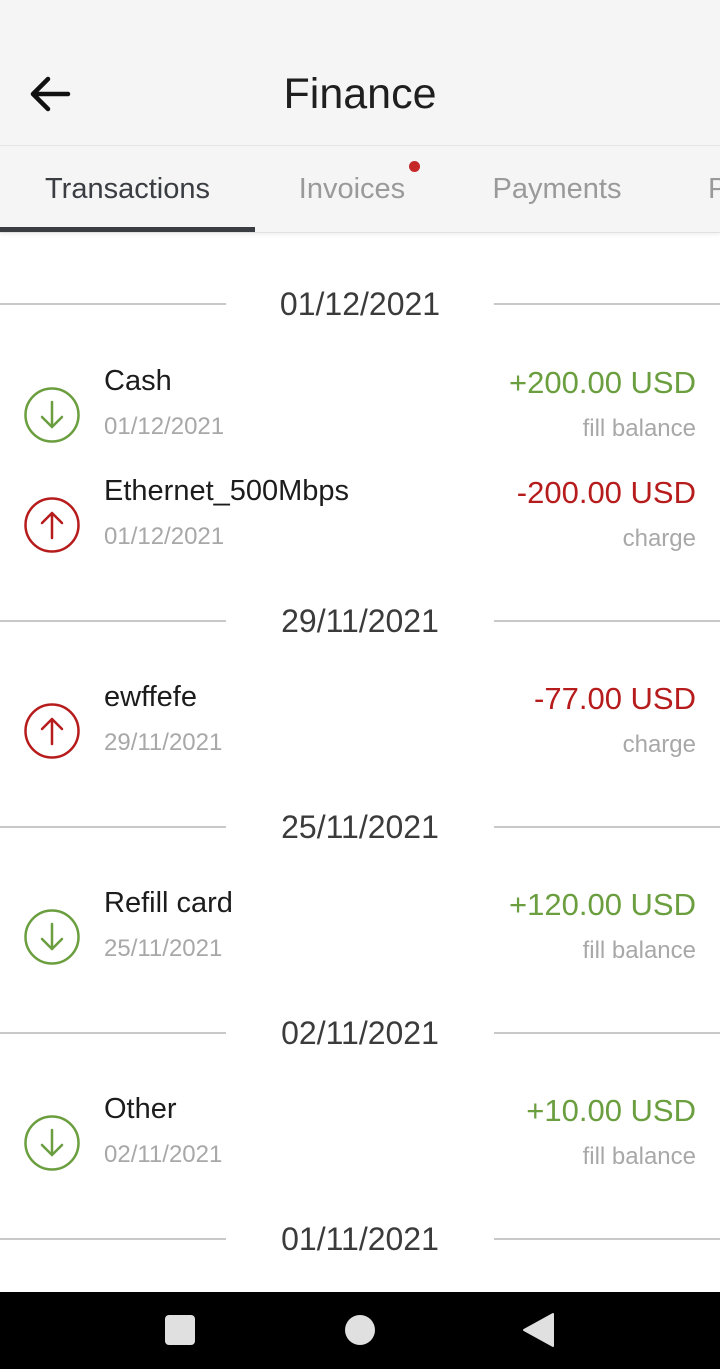 The height and width of the screenshot is (1369, 720). I want to click on transaction-date: 29/11/2021, so click(163, 742).